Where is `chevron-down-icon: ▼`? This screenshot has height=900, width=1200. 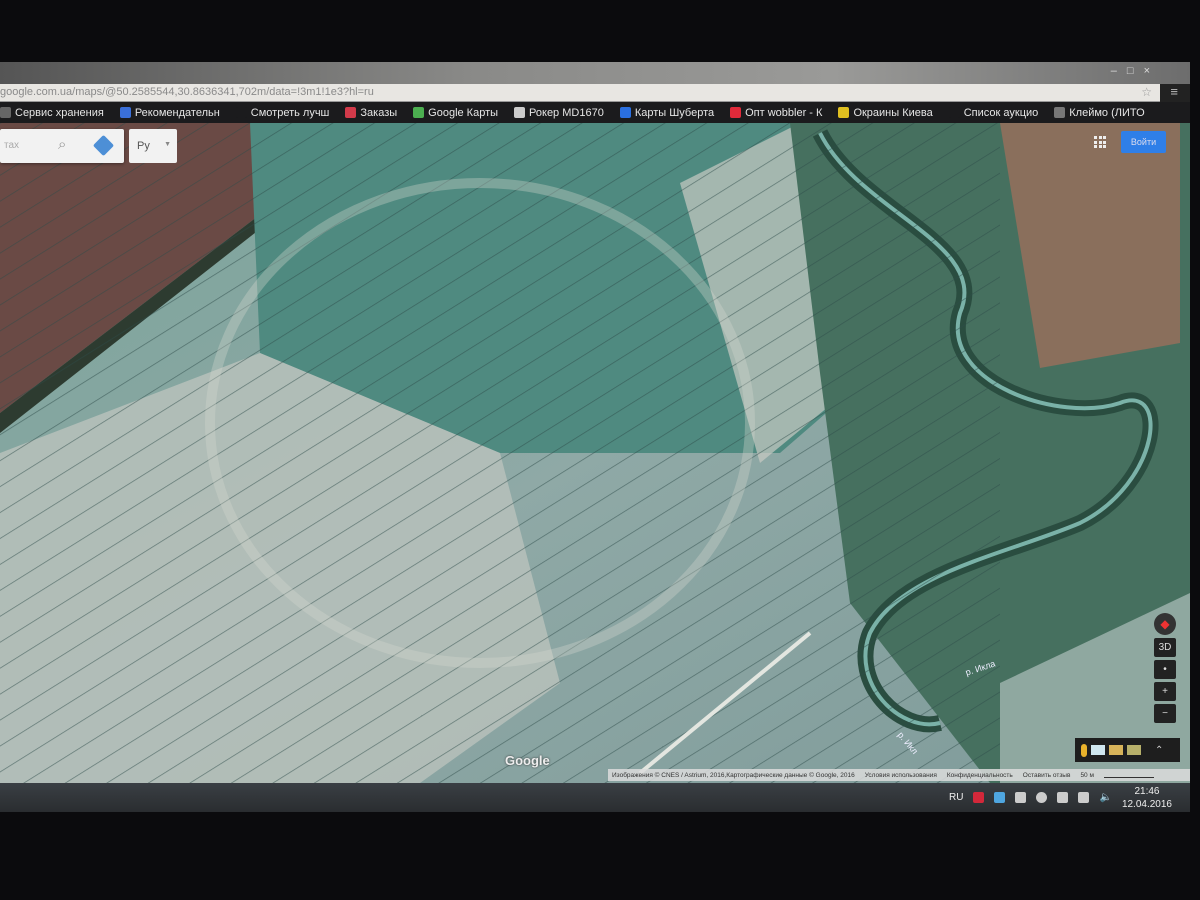
chevron-down-icon: ▼ is located at coordinates (167, 144).